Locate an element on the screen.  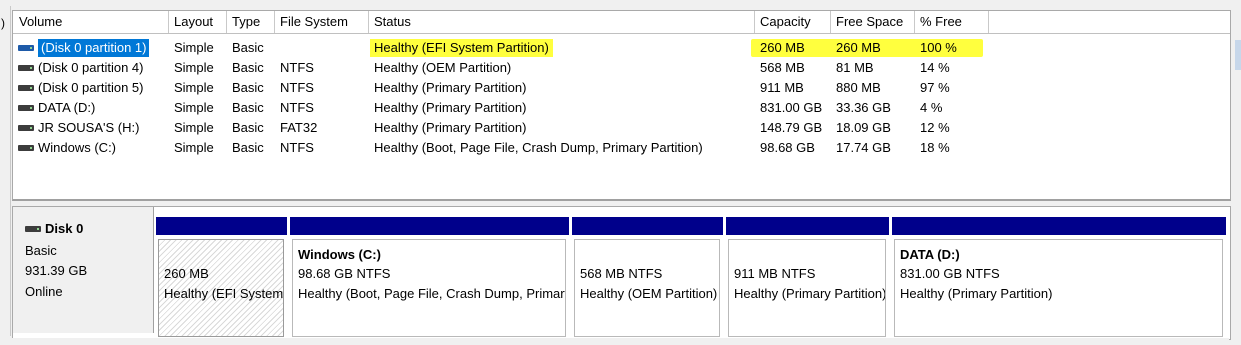
partition-primary: 911 MB NTFS Healthy (Primary Partition) is located at coordinates (807, 278).